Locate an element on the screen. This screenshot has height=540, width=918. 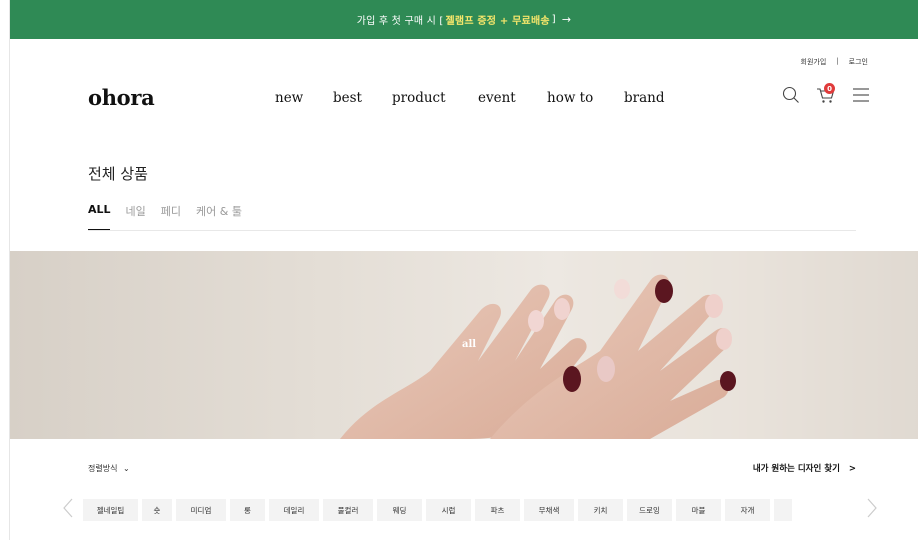
header-icons: 0 is located at coordinates (826, 93).